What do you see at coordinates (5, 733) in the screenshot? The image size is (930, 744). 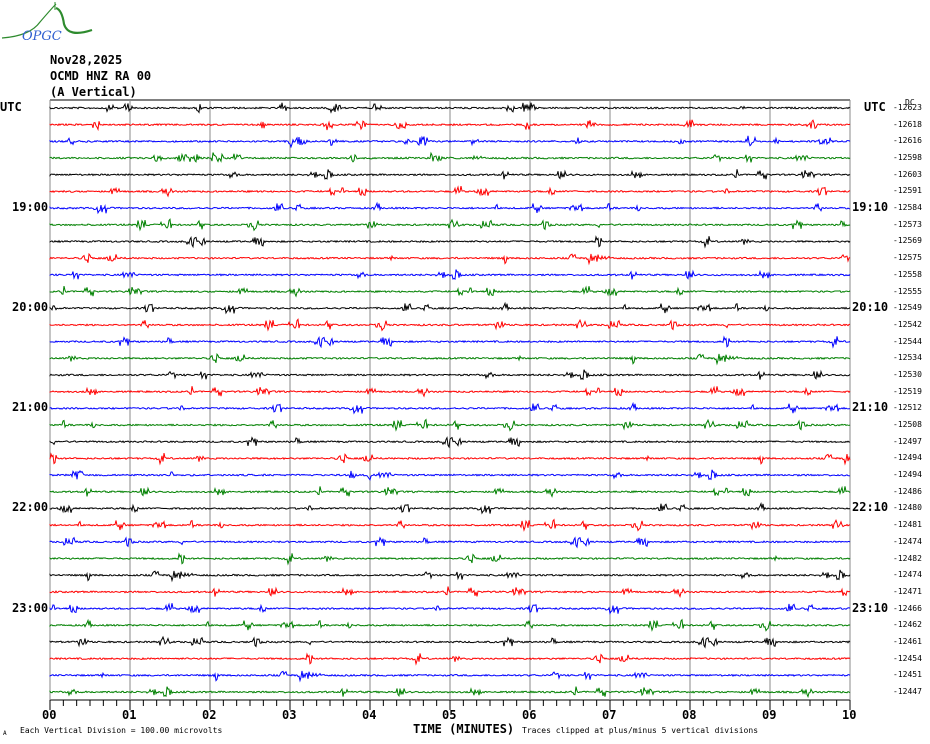 I see `corner-mark: A` at bounding box center [5, 733].